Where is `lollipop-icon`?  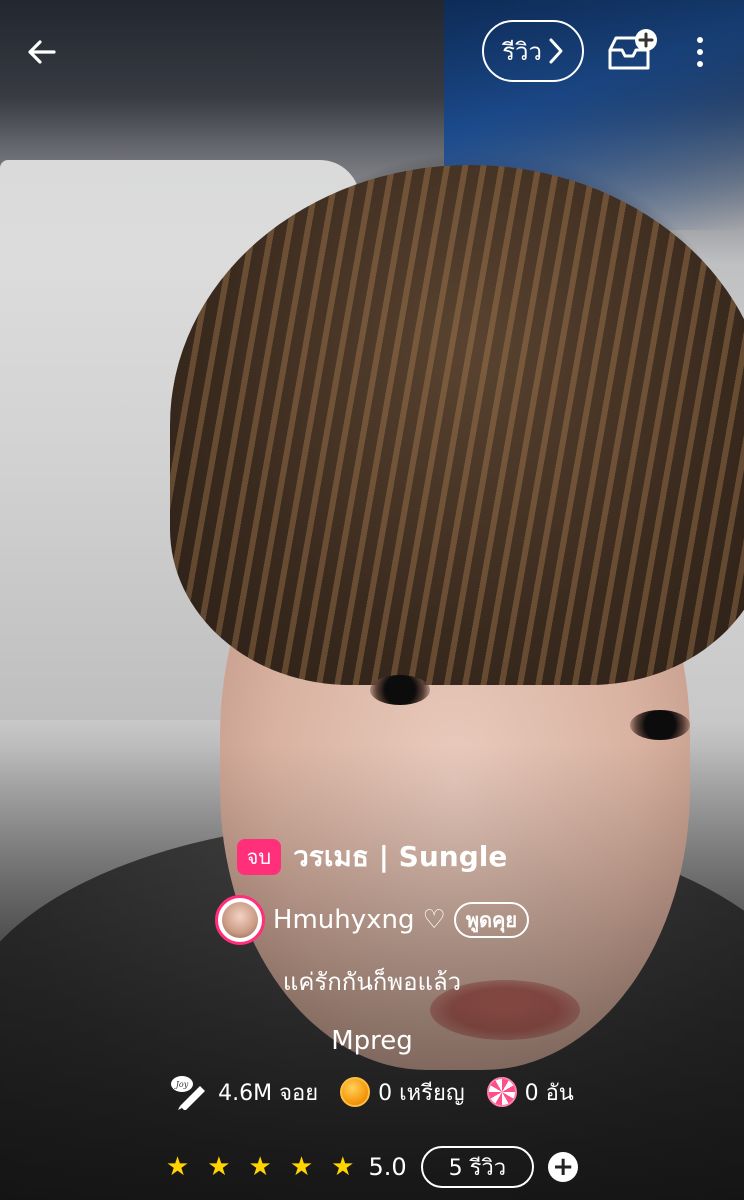 lollipop-icon is located at coordinates (501, 1092).